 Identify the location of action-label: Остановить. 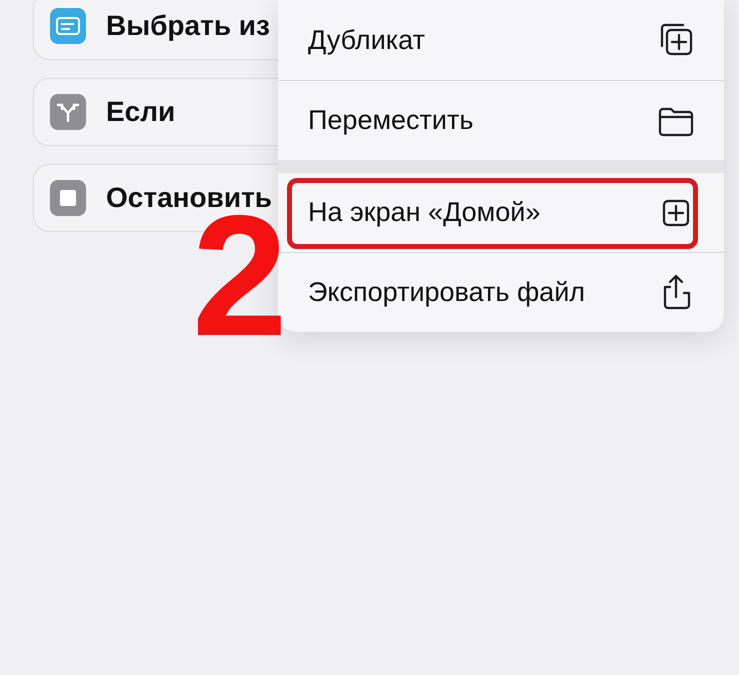
(189, 198).